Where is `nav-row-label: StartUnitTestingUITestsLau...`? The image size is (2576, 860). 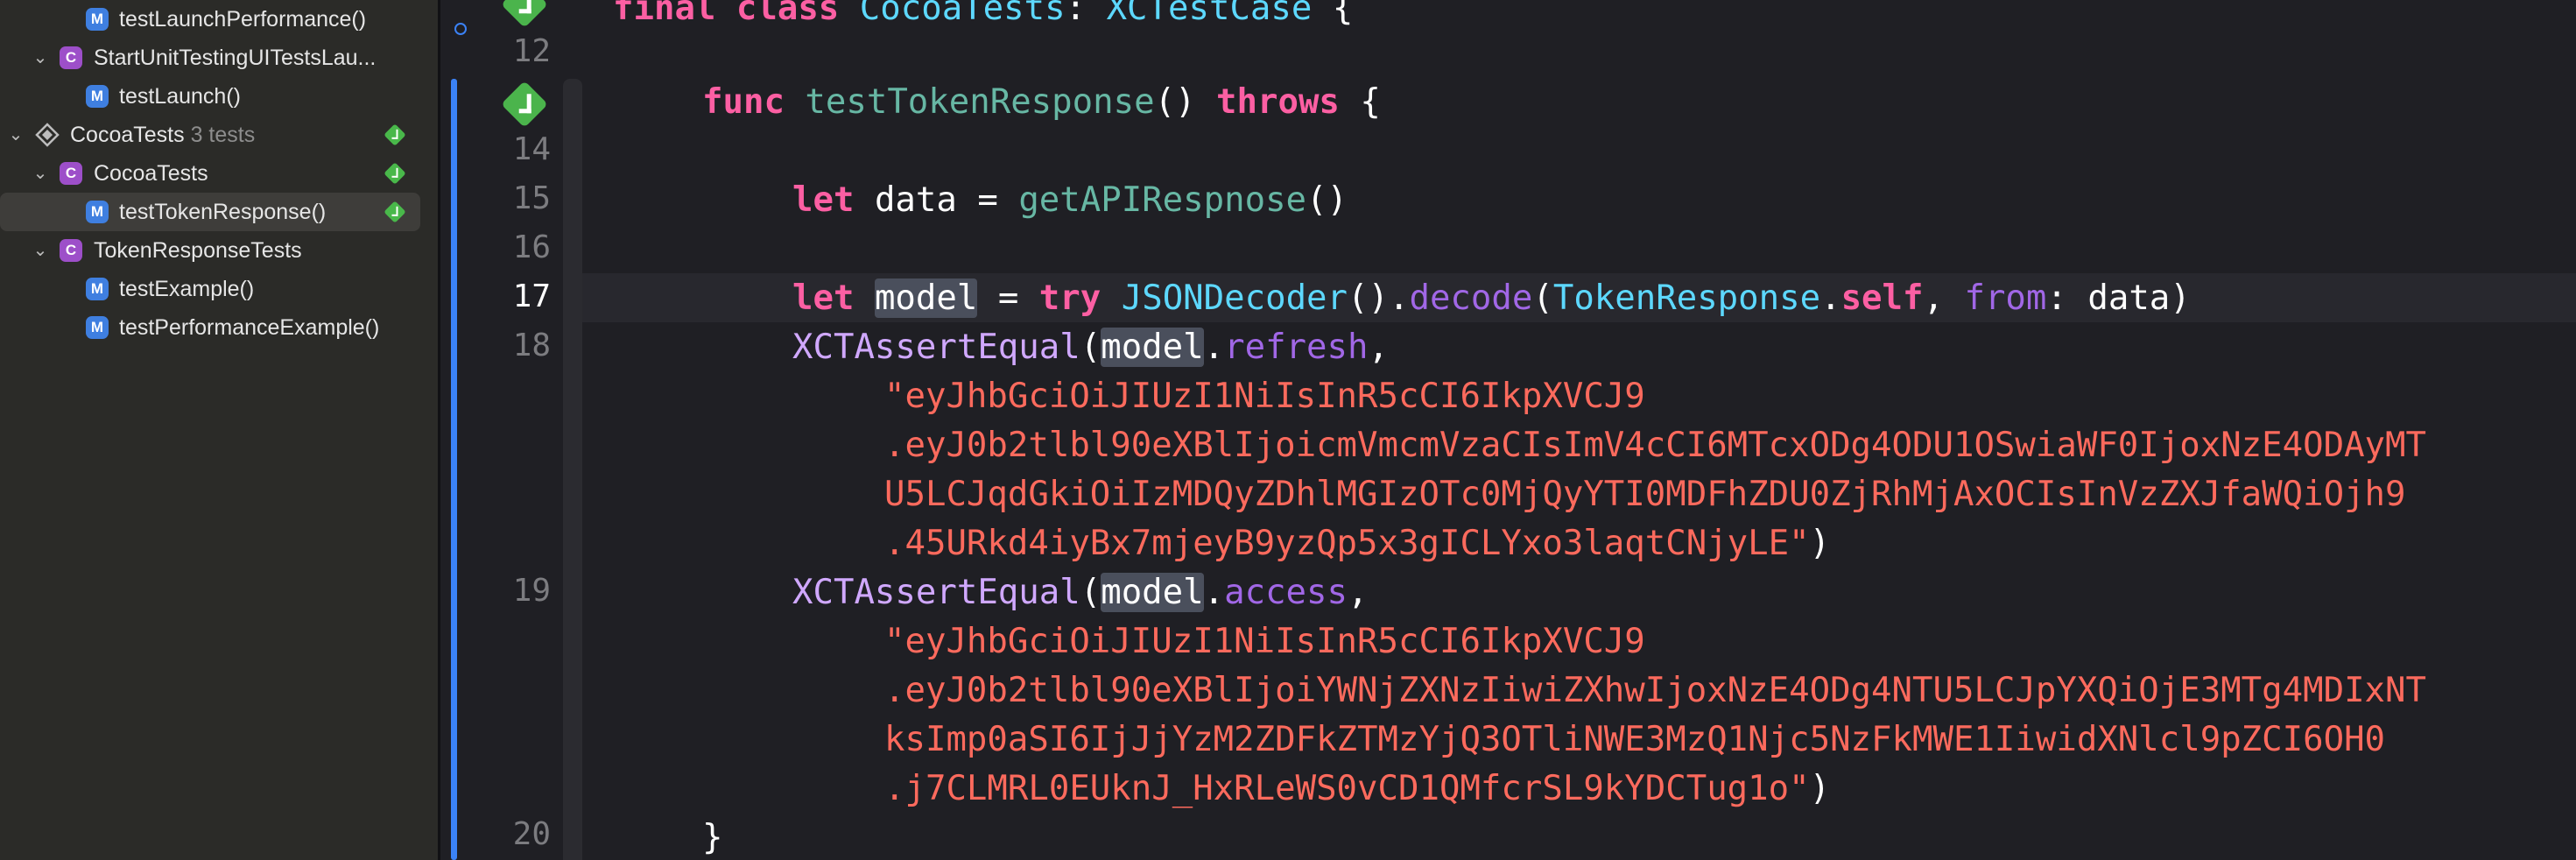 nav-row-label: StartUnitTestingUITestsLau... is located at coordinates (235, 58).